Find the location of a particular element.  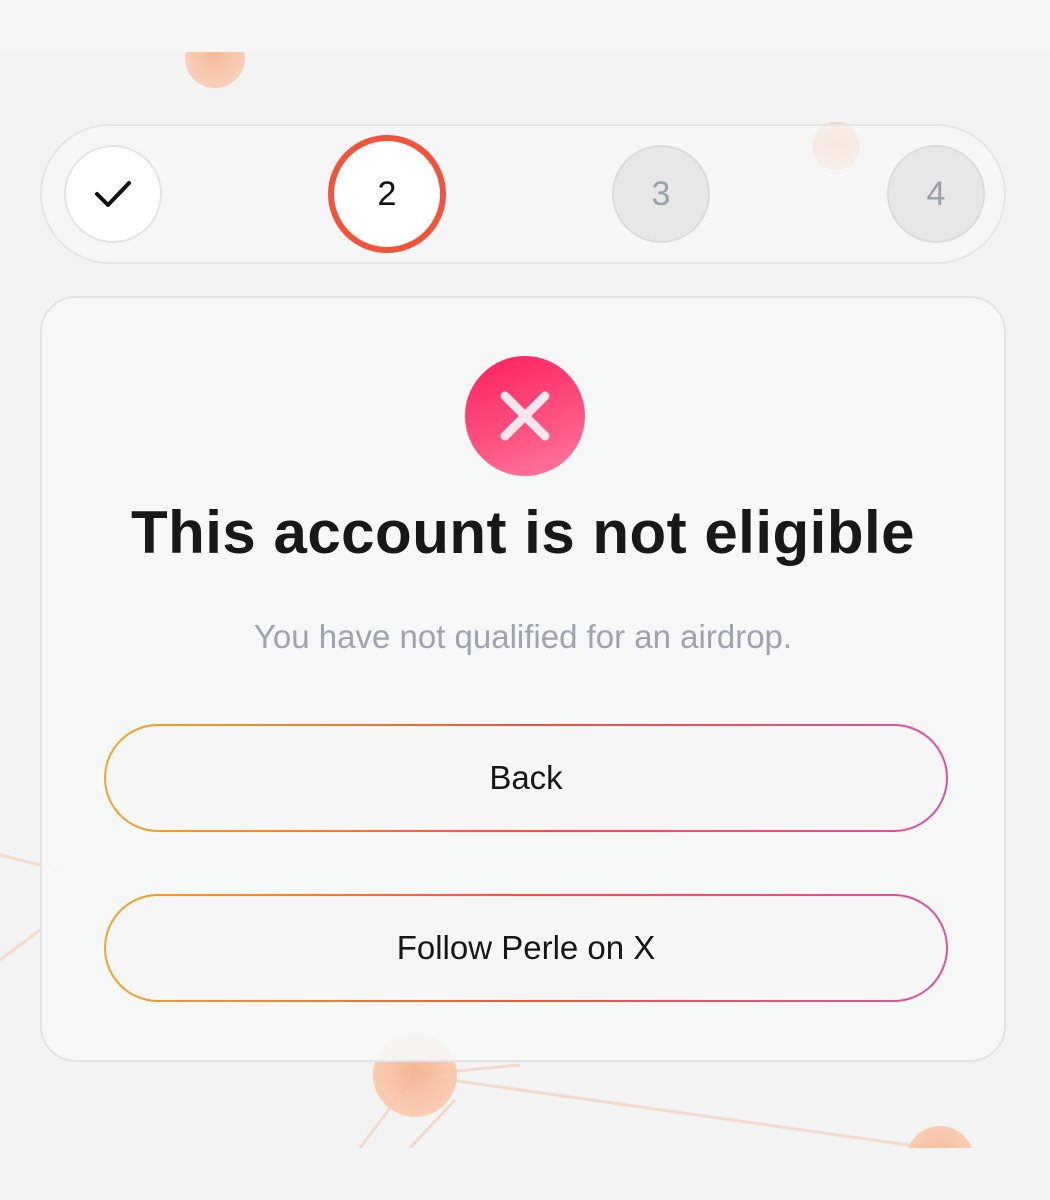

step-2-label: 2 is located at coordinates (387, 193).